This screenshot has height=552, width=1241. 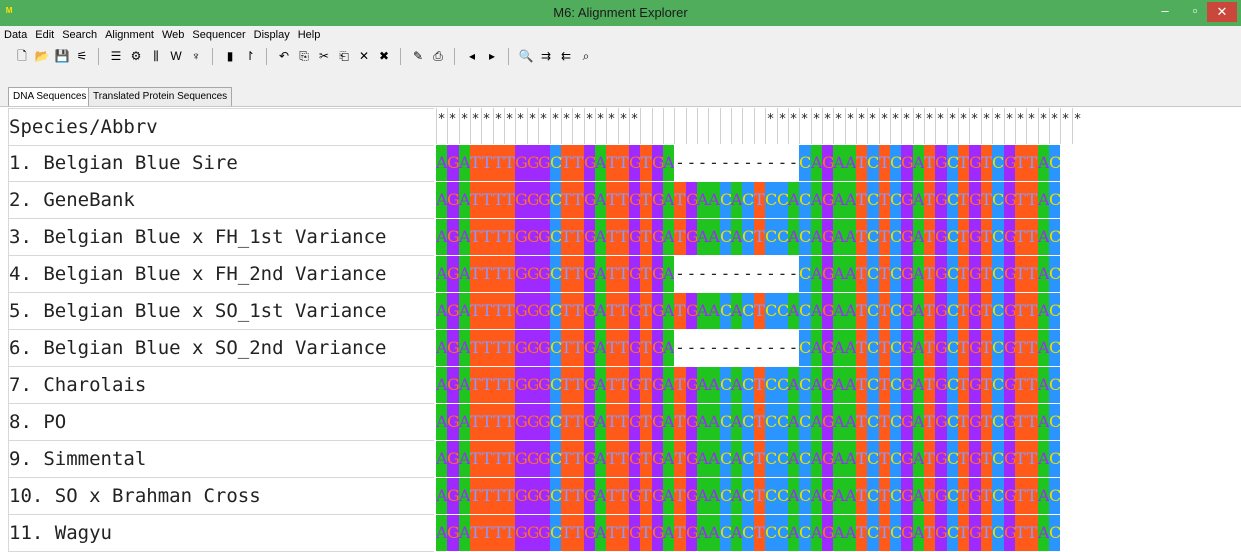 What do you see at coordinates (221, 127) in the screenshot?
I see `sequence-name: Species/Abbrv` at bounding box center [221, 127].